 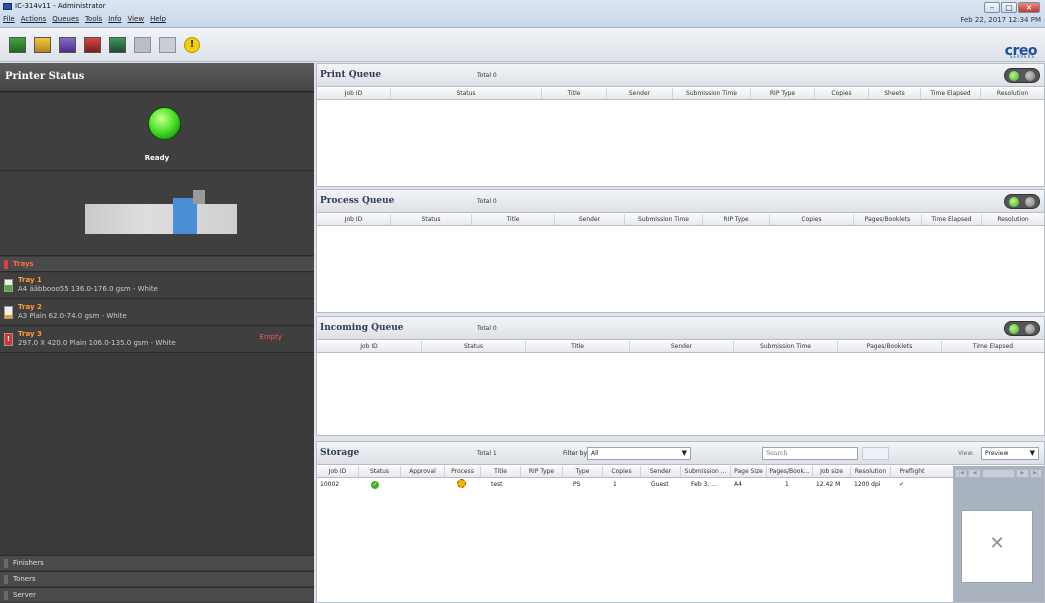 What do you see at coordinates (423, 484) in the screenshot?
I see `cell-approval` at bounding box center [423, 484].